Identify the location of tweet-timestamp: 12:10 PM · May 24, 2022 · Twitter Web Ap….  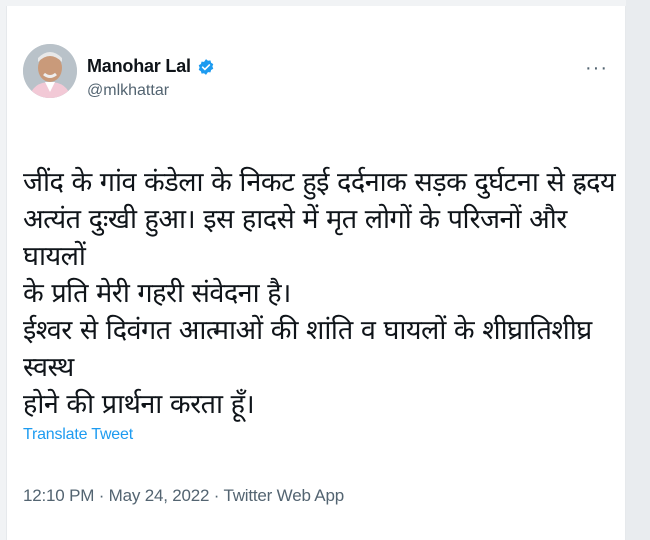
(183, 496).